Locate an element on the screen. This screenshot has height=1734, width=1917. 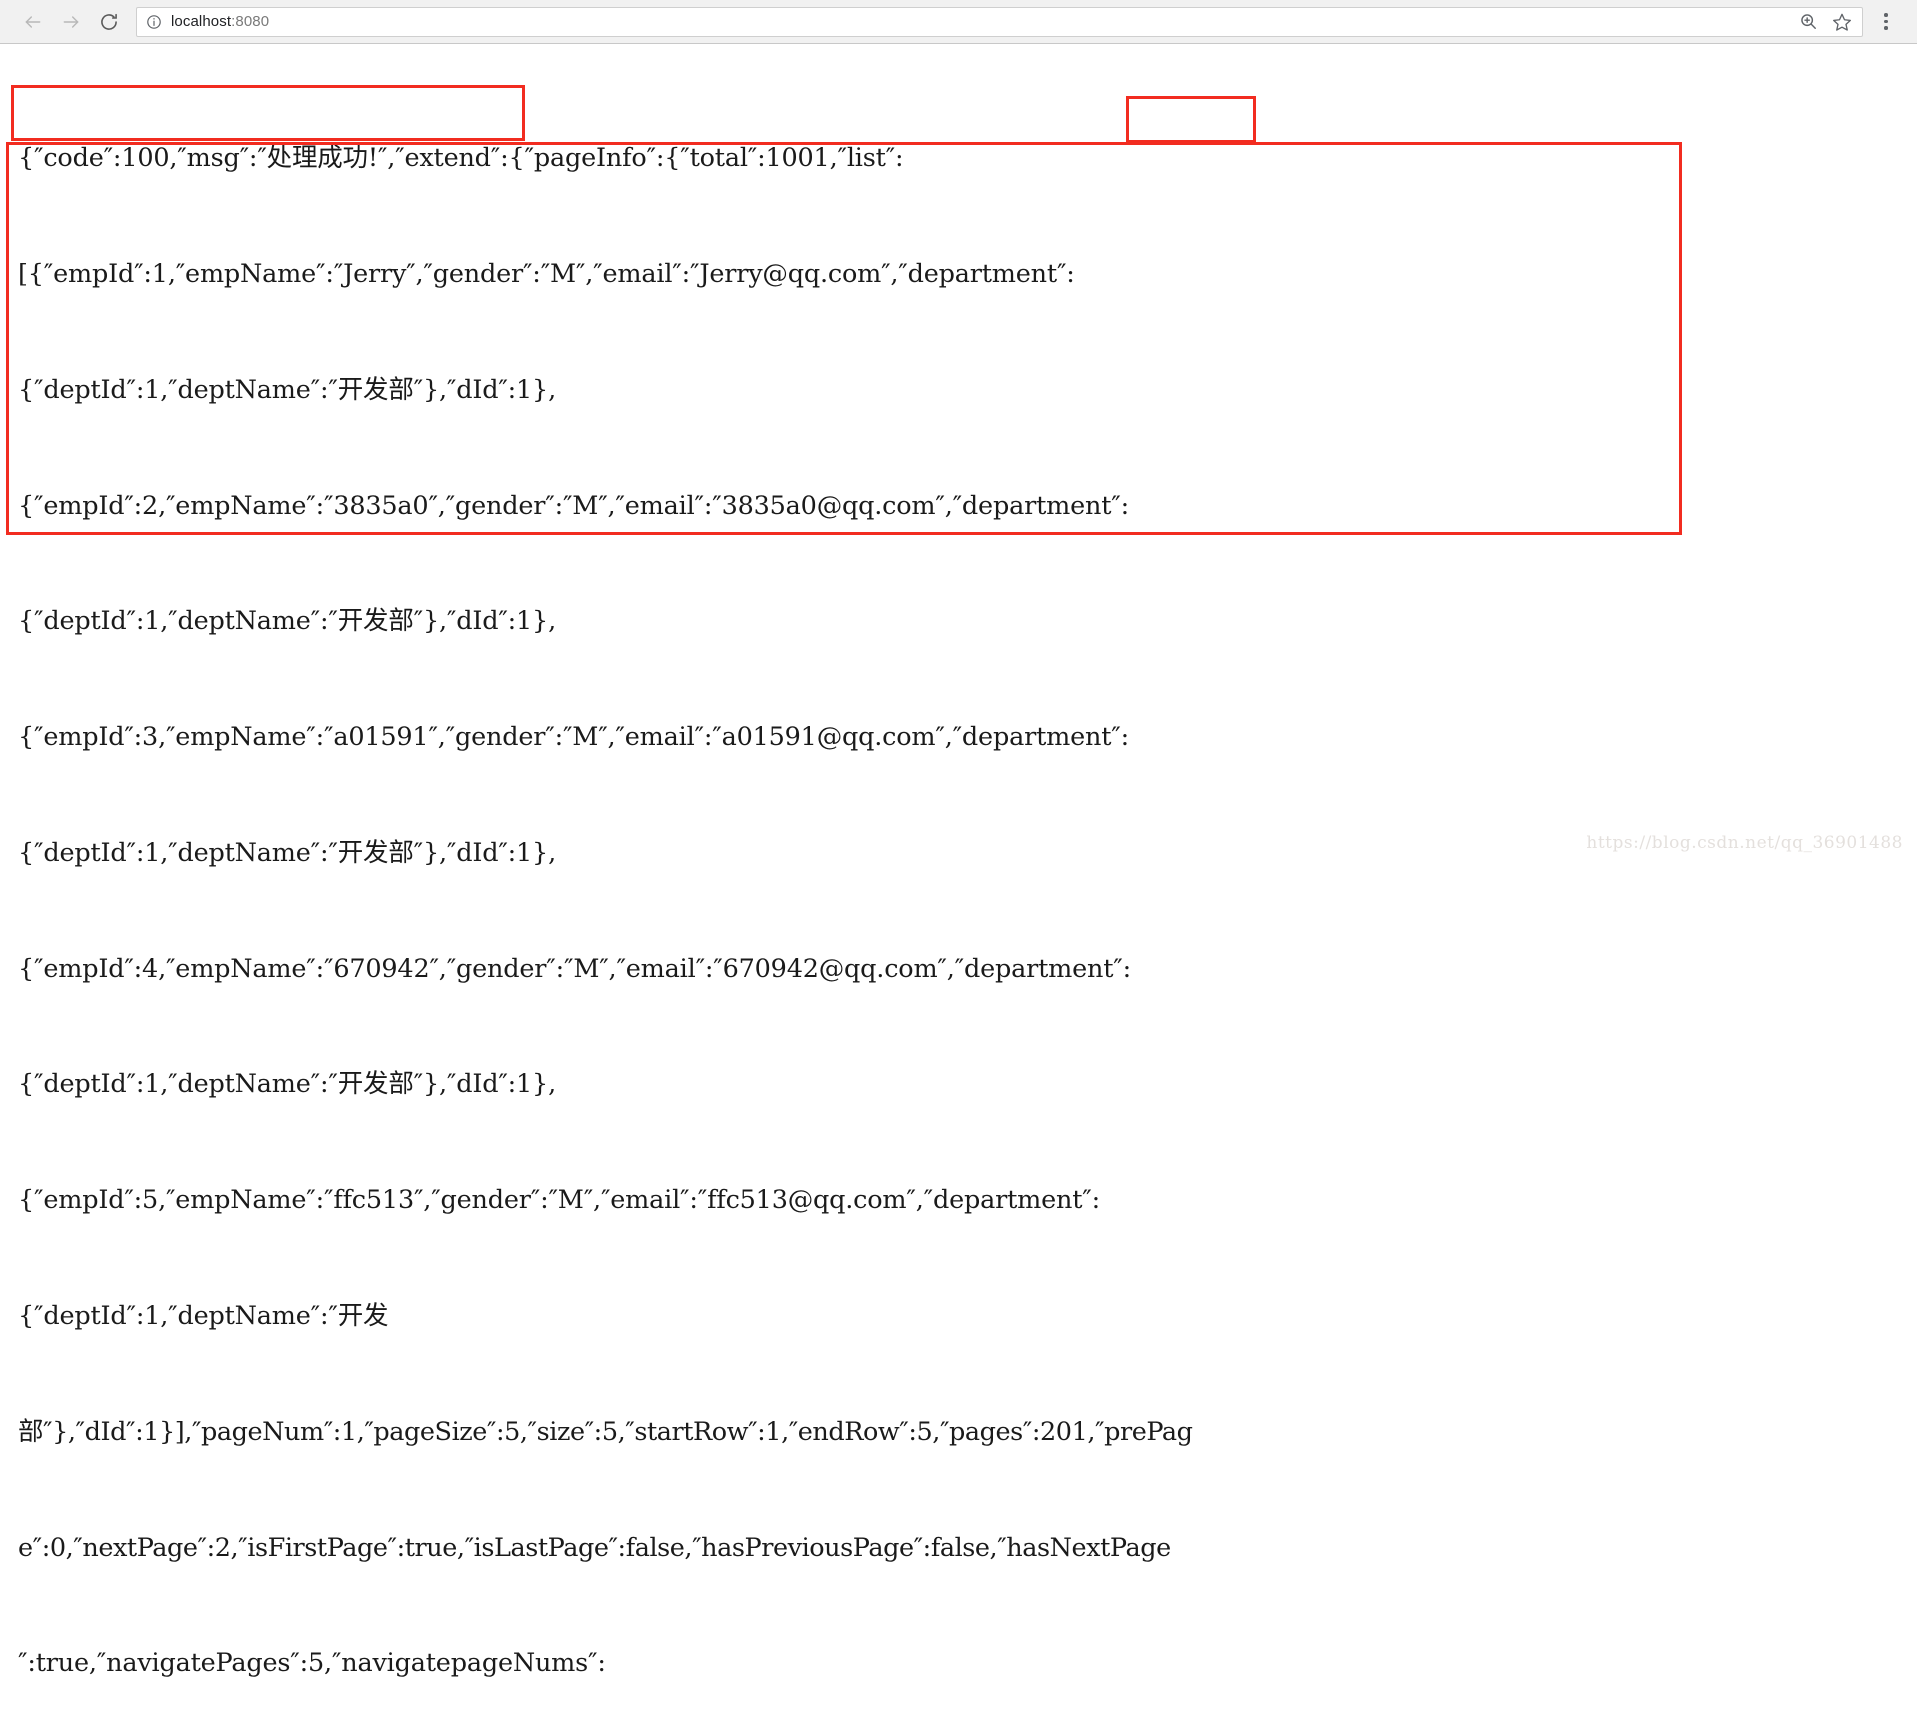
omnibox-actions is located at coordinates (1826, 22).